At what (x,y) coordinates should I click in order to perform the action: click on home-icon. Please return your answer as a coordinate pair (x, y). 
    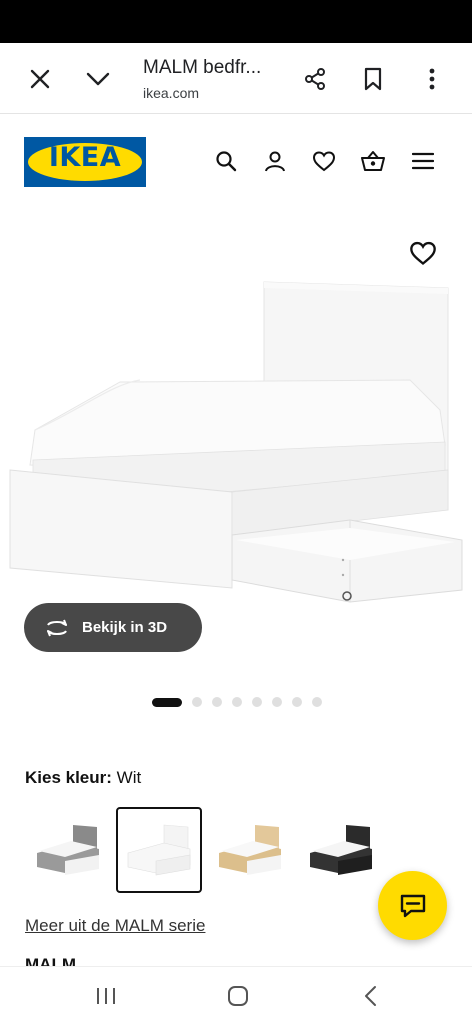
    Looking at the image, I should click on (238, 996).